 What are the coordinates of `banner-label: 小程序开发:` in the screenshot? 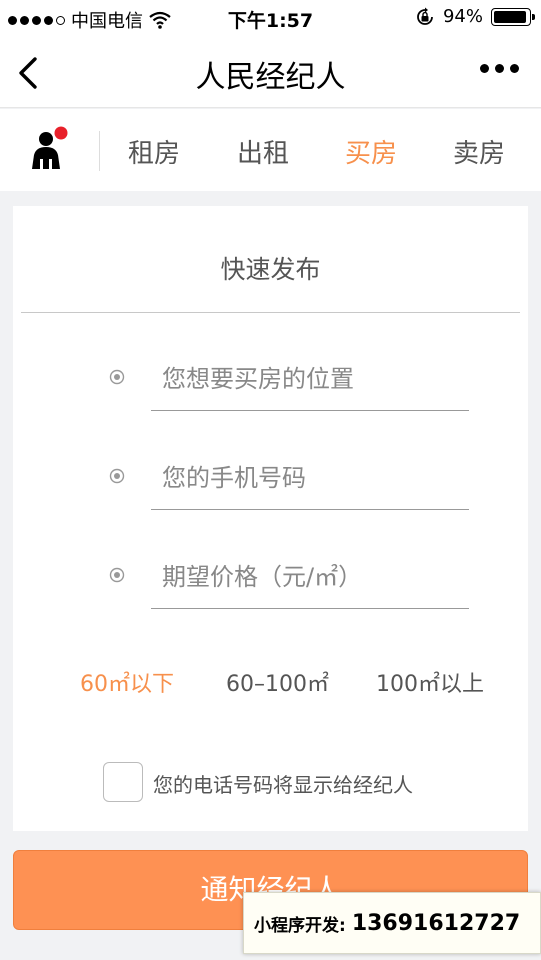 It's located at (300, 925).